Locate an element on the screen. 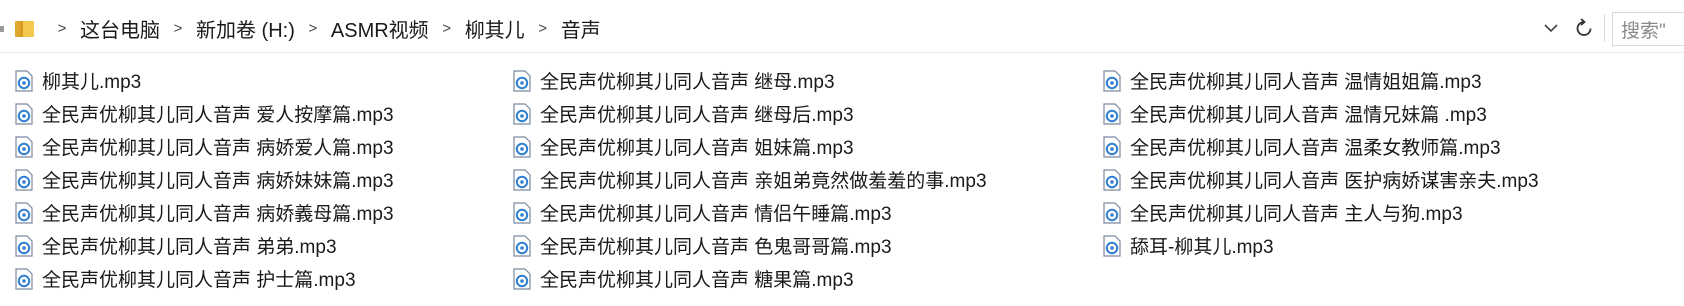  address-history-dropdown is located at coordinates (1551, 28).